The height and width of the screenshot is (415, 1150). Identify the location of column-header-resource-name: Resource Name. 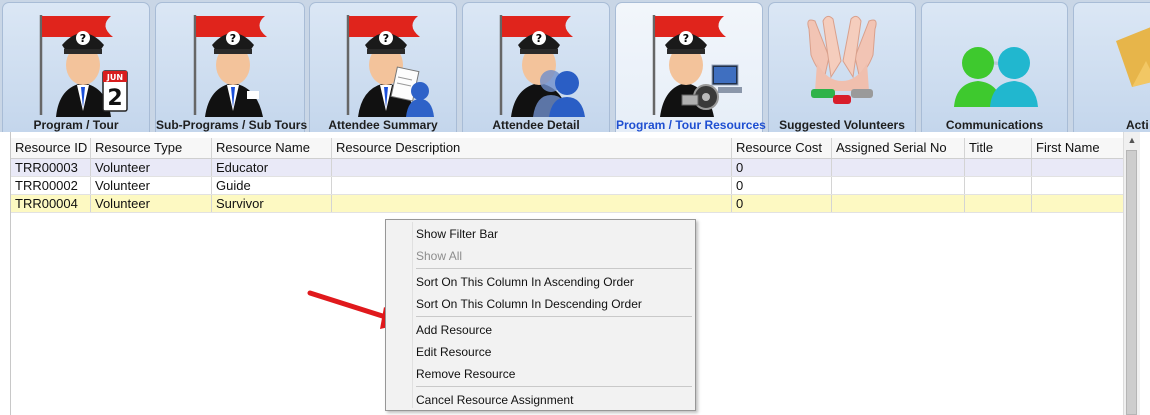
(272, 148).